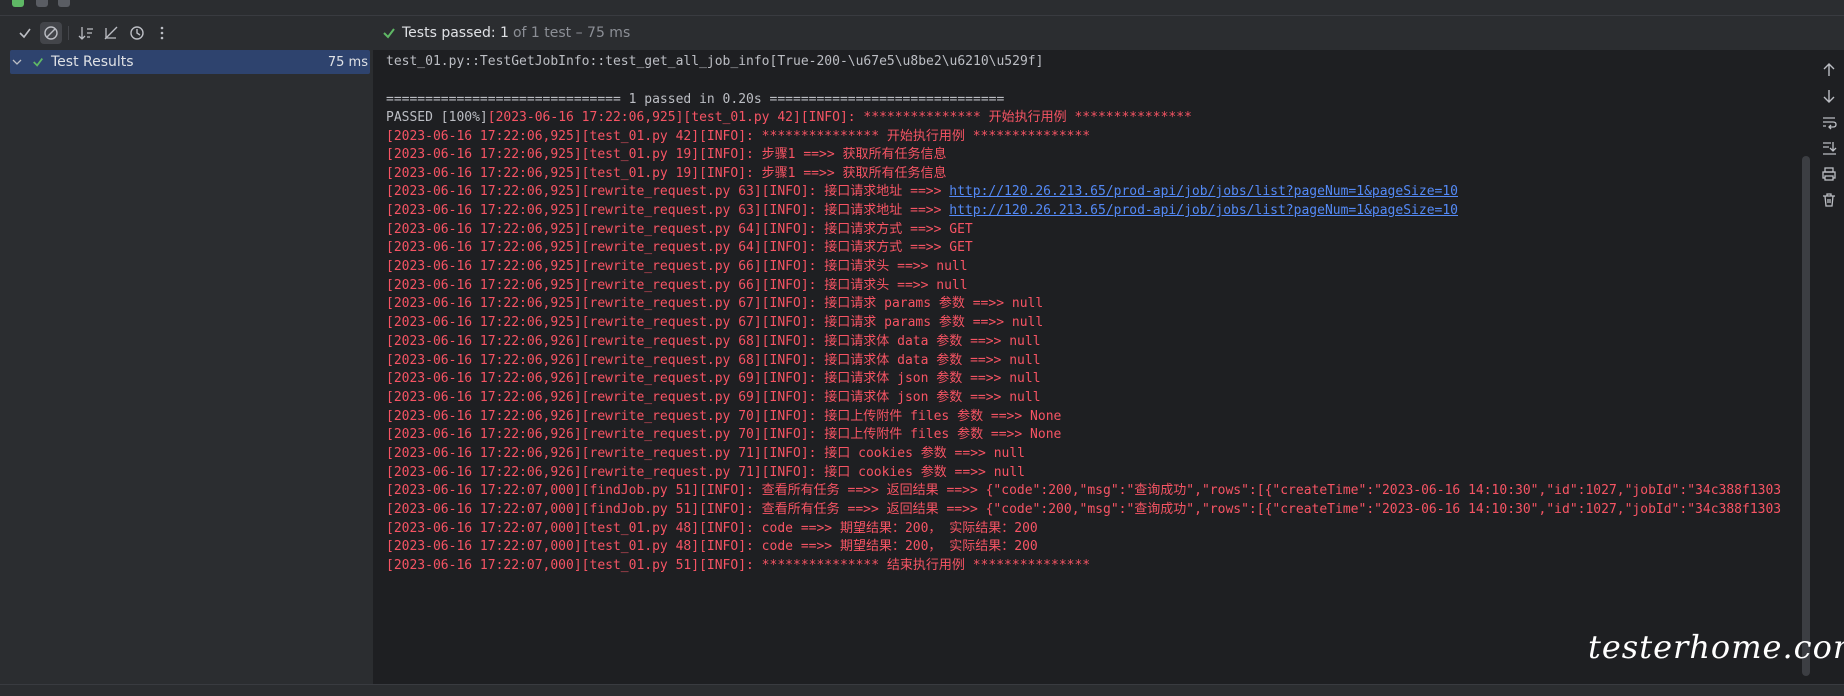 The width and height of the screenshot is (1844, 696). I want to click on show-ignored-button, so click(51, 33).